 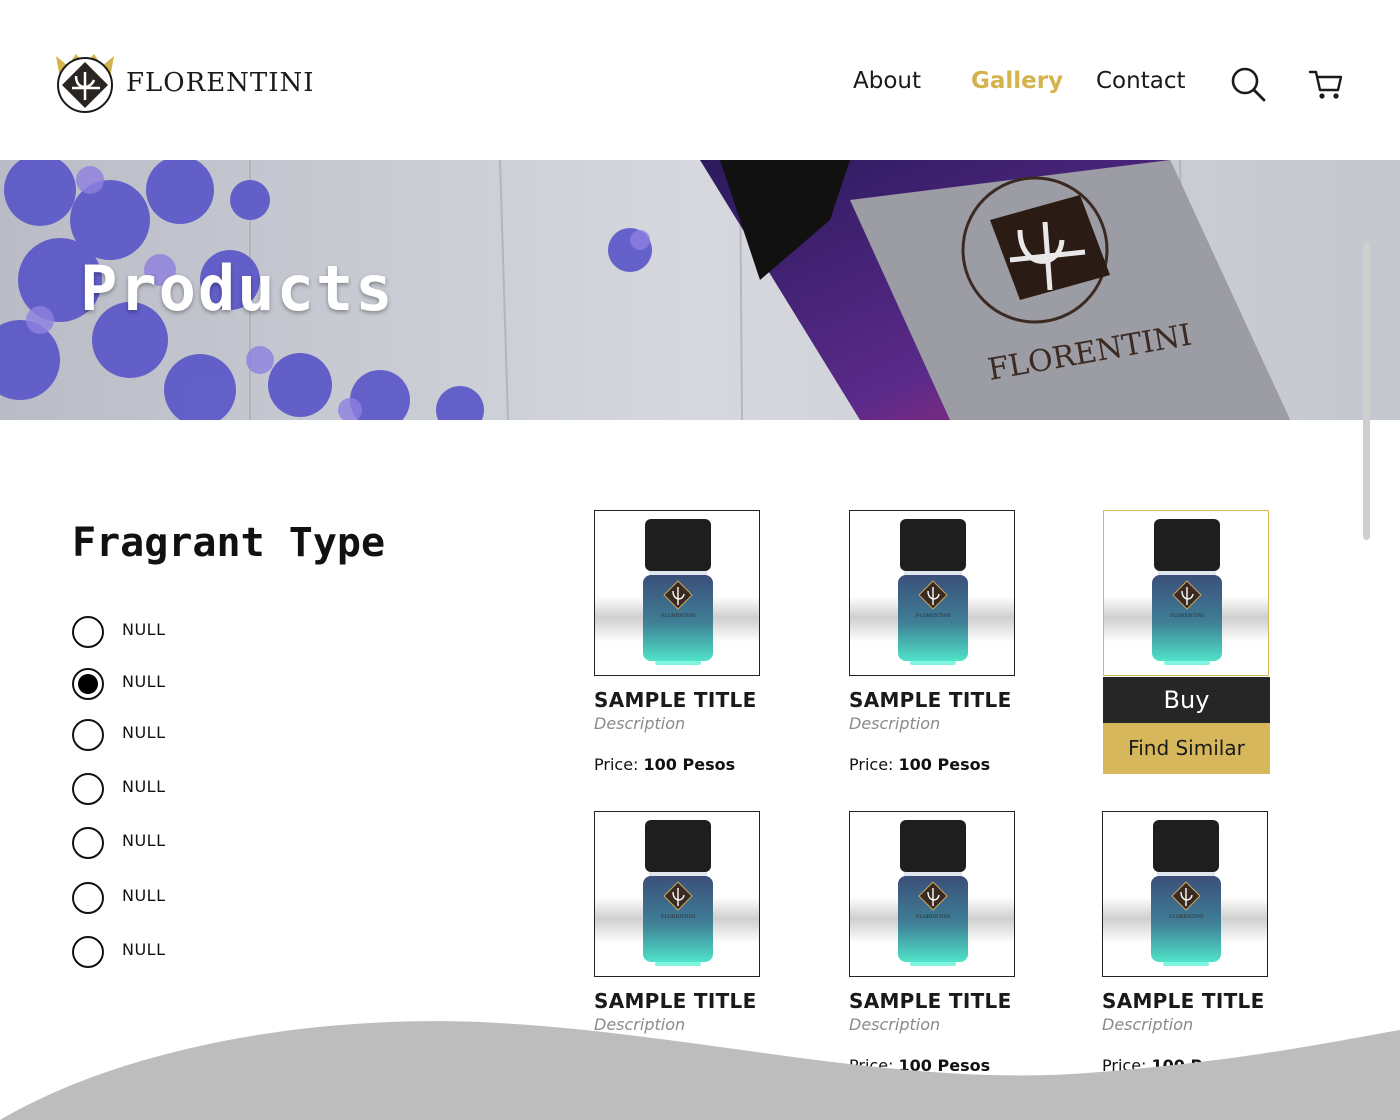 I want to click on search-icon, so click(x=1248, y=84).